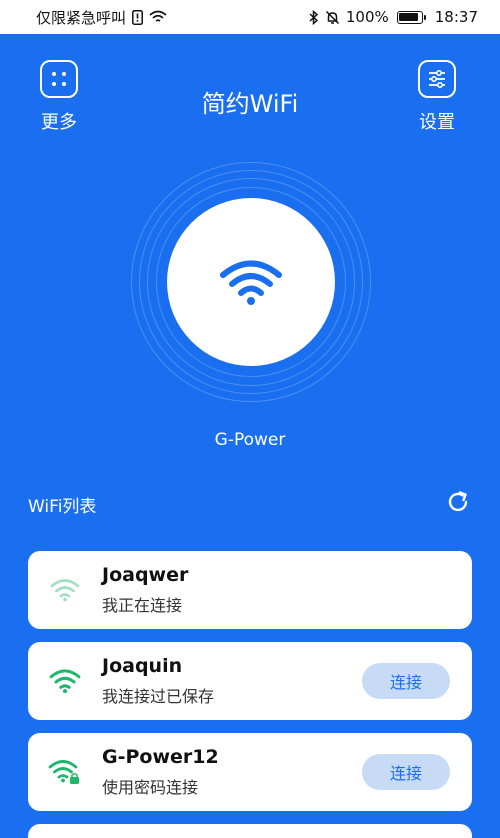 The width and height of the screenshot is (500, 838). What do you see at coordinates (137, 17) in the screenshot?
I see `sim-alert-icon` at bounding box center [137, 17].